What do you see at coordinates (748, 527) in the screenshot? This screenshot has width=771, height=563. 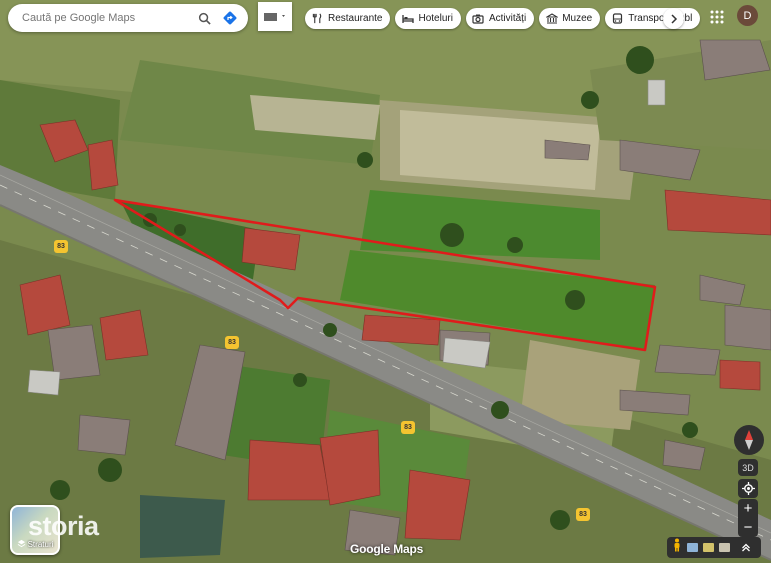 I see `zoom-out-button: −` at bounding box center [748, 527].